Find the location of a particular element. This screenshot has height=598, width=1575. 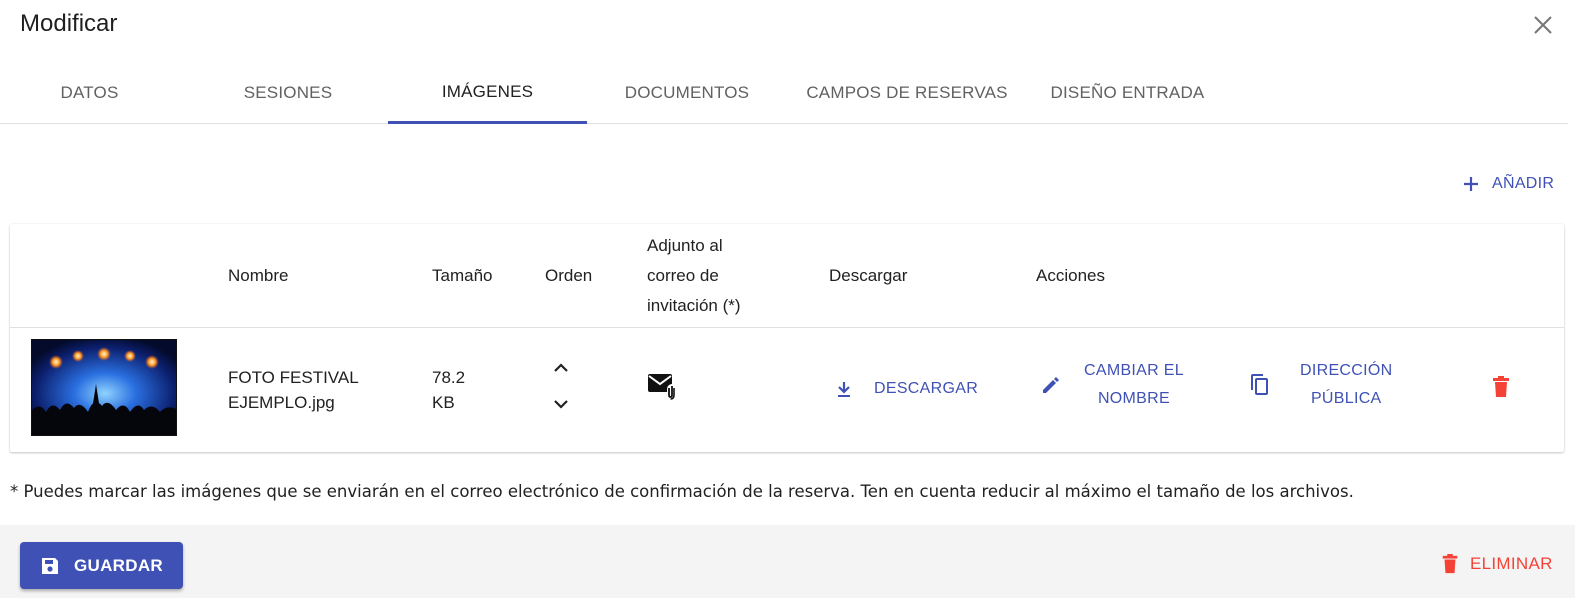

file-size-line2: KB is located at coordinates (443, 402).